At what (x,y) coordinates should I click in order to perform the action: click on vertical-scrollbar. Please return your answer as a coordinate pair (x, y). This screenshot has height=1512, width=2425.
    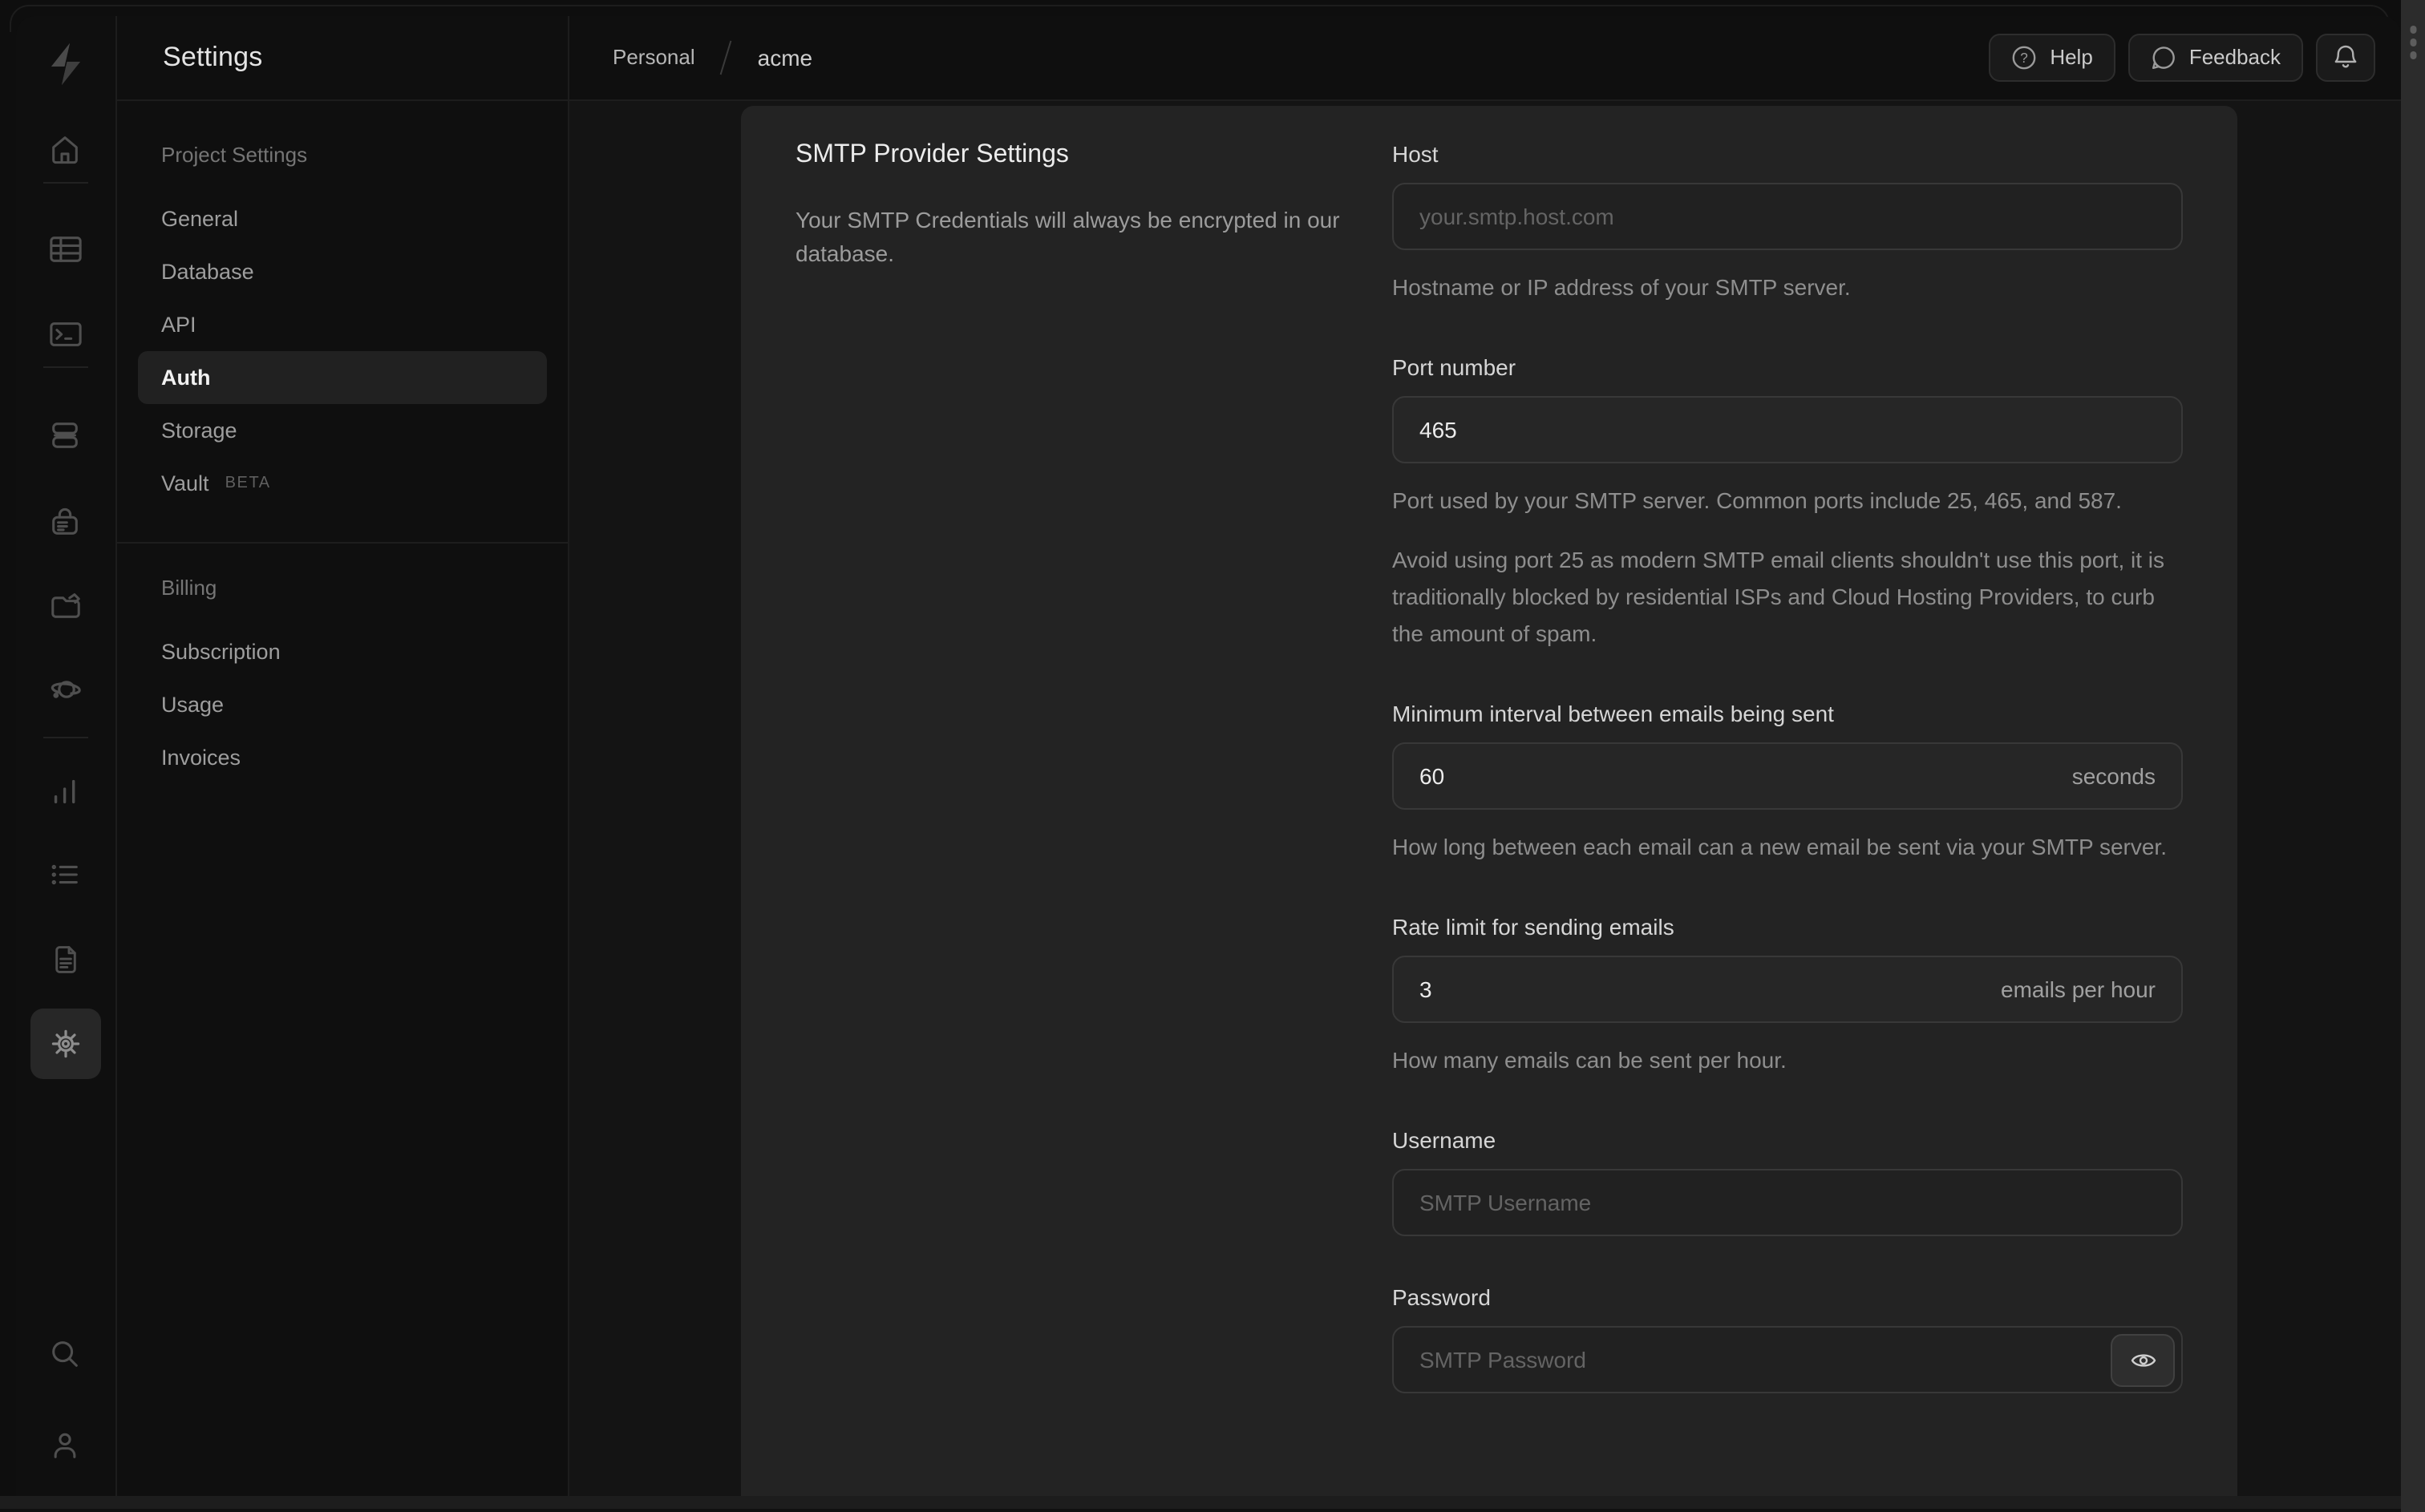
    Looking at the image, I should click on (2413, 756).